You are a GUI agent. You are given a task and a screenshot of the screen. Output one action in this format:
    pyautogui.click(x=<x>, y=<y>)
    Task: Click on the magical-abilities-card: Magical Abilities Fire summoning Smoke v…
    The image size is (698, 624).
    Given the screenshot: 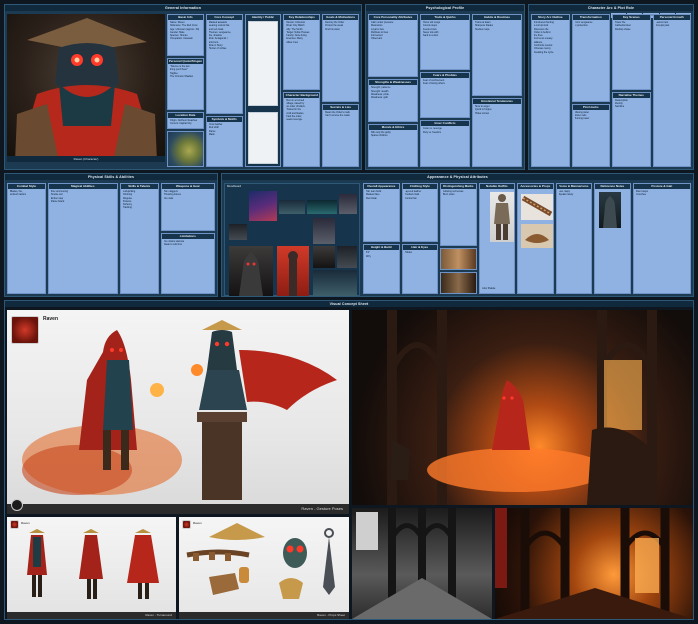 What is the action you would take?
    pyautogui.click(x=82, y=238)
    